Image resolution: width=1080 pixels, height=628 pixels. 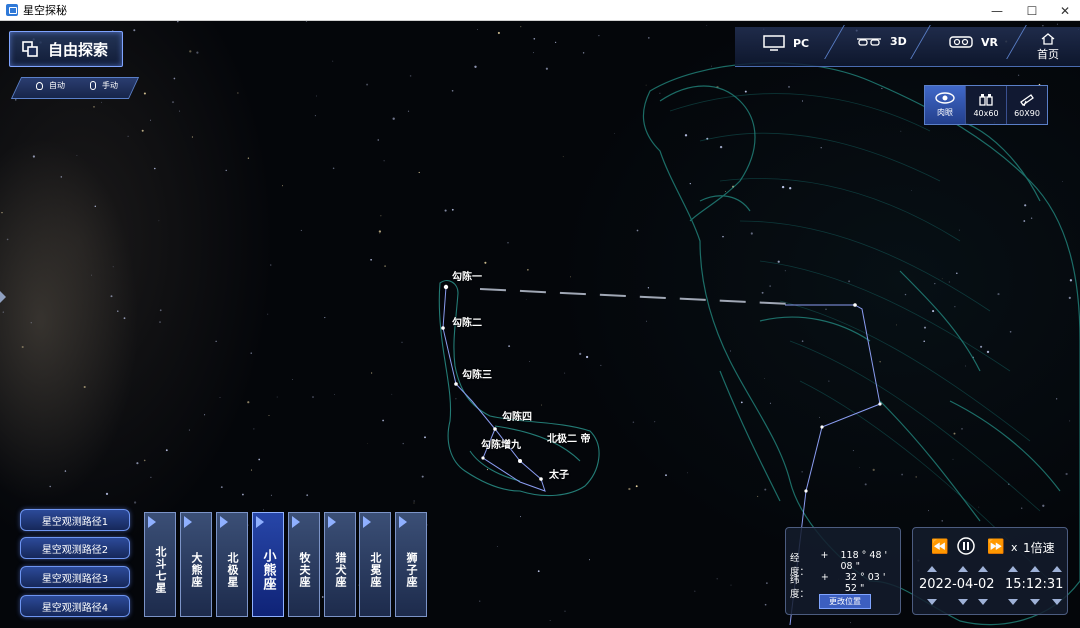 I want to click on view-mode-naked-eye: 肉眼, so click(x=945, y=105).